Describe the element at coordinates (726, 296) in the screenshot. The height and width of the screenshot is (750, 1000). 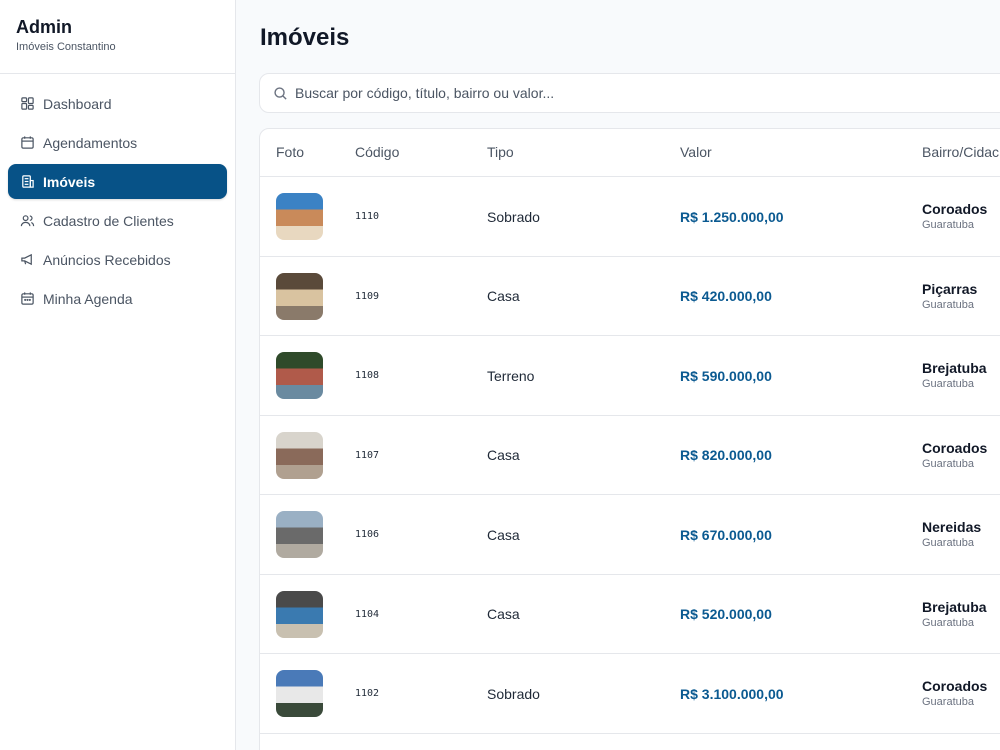
I see `valor-cell: R$ 420.000,00` at that location.